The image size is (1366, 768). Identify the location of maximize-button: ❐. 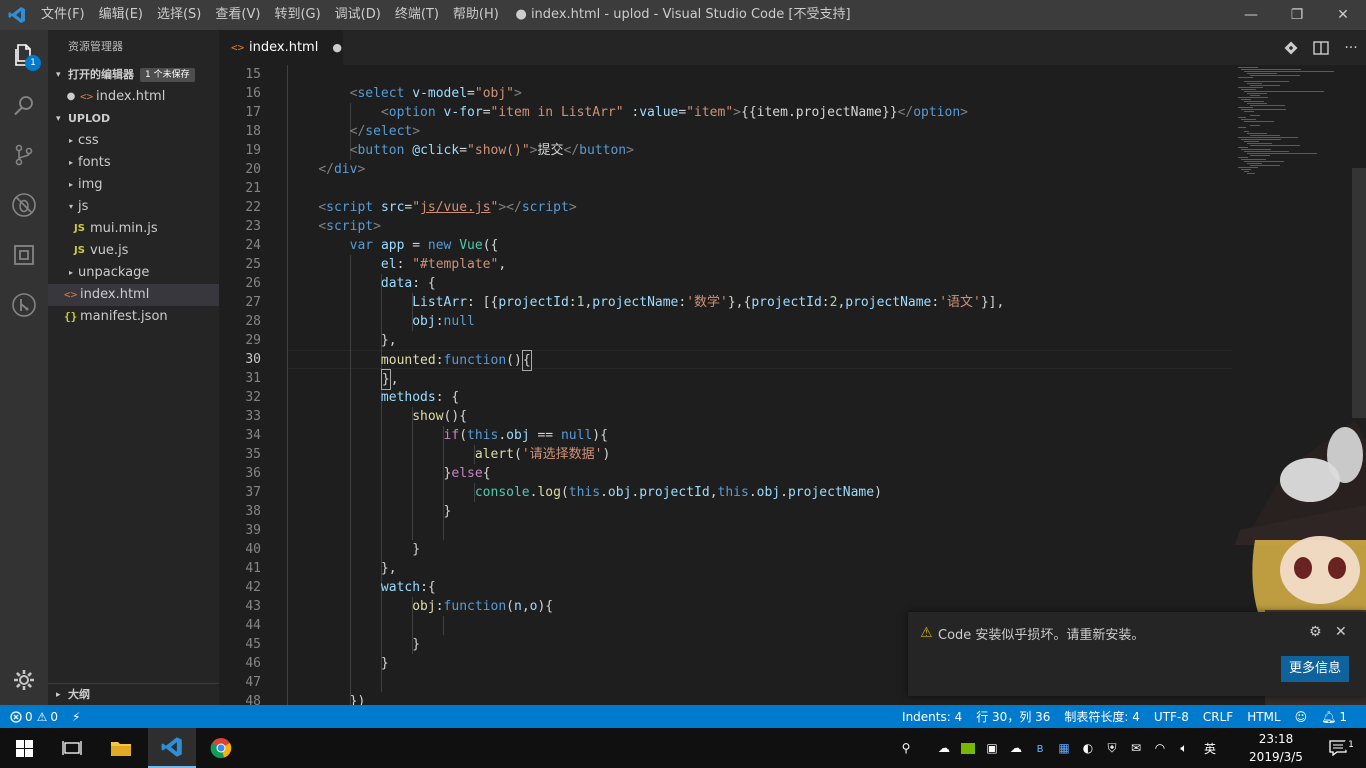
(1297, 15).